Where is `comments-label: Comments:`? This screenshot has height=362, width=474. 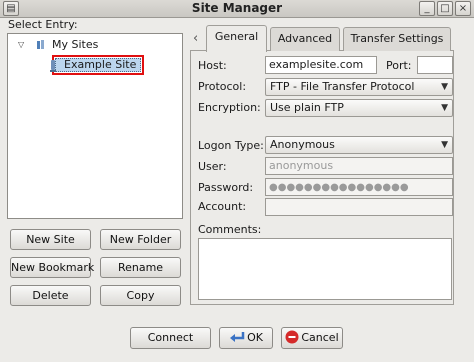 comments-label: Comments: is located at coordinates (230, 229).